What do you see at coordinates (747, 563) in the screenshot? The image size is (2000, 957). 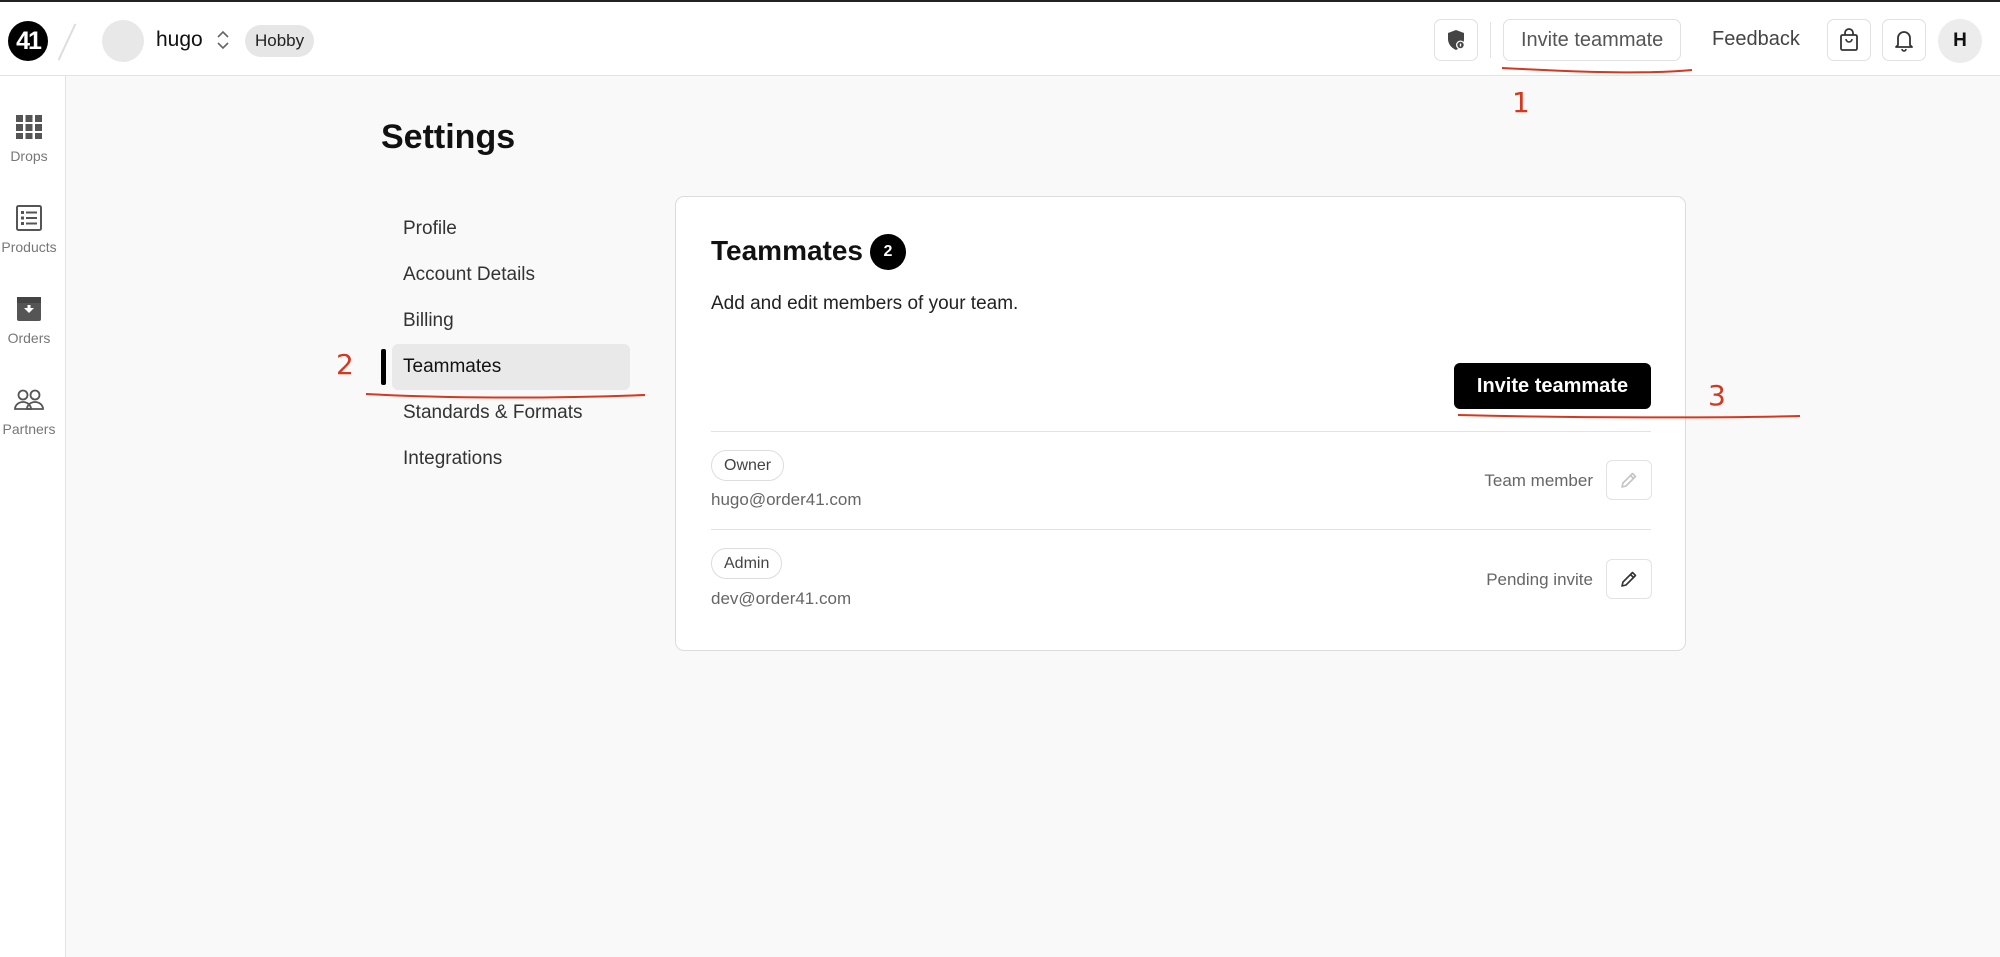 I see `role-pill: Admin` at bounding box center [747, 563].